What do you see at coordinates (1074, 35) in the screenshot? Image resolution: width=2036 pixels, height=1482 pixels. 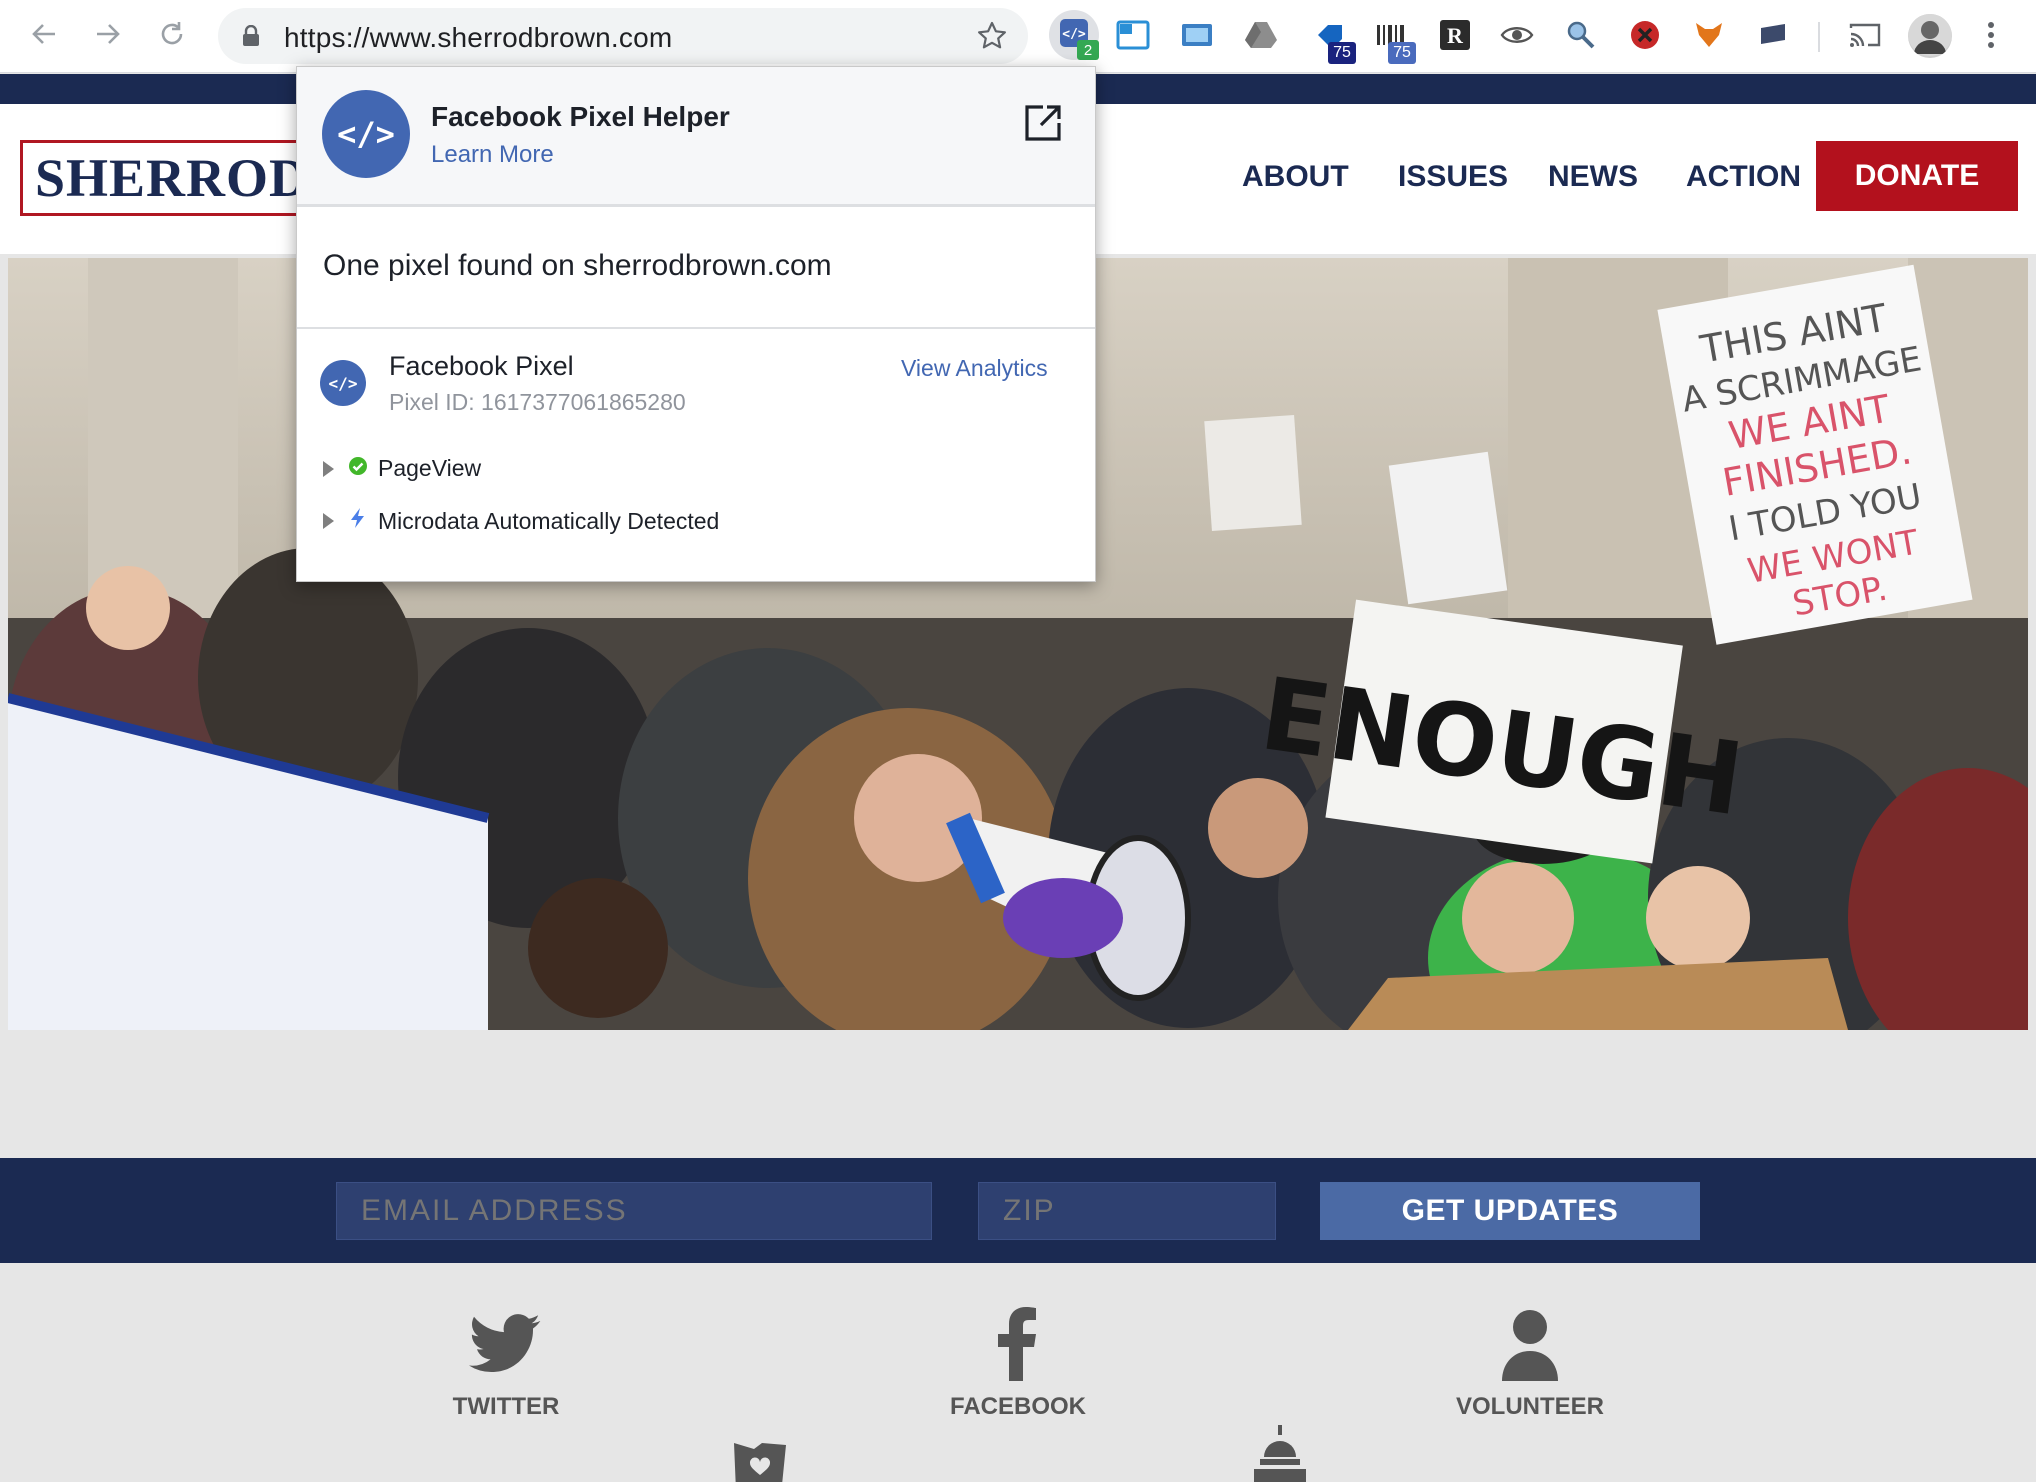 I see `pixel-helper-extension: </> 2` at bounding box center [1074, 35].